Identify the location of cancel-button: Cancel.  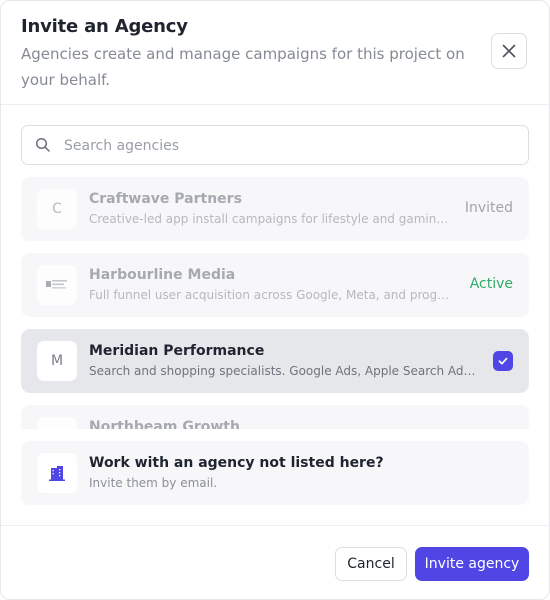
(371, 564).